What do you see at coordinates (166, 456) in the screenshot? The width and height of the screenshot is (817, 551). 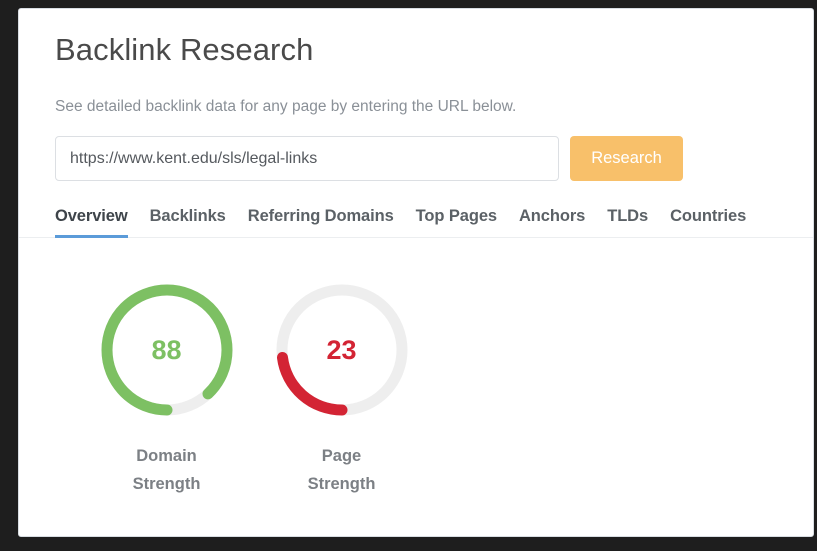 I see `domain-strength-label-line1: Domain` at bounding box center [166, 456].